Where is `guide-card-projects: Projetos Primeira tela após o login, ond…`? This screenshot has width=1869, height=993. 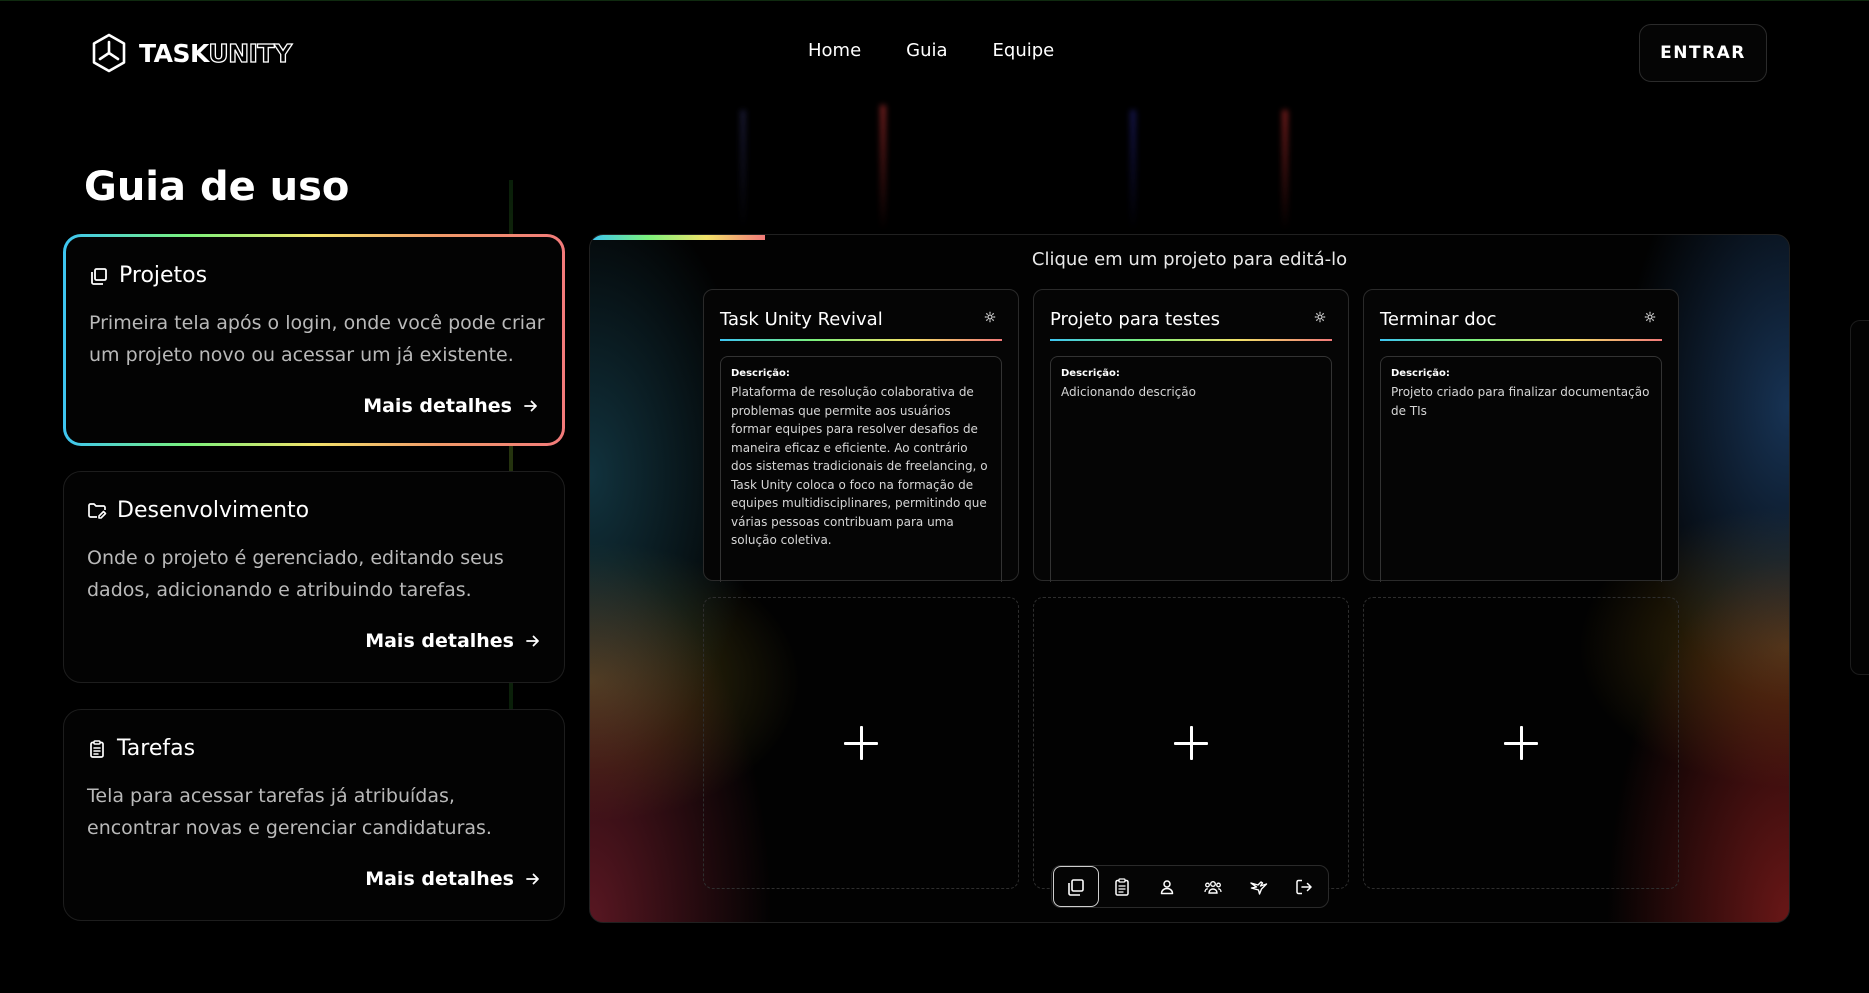 guide-card-projects: Projetos Primeira tela após o login, ond… is located at coordinates (314, 340).